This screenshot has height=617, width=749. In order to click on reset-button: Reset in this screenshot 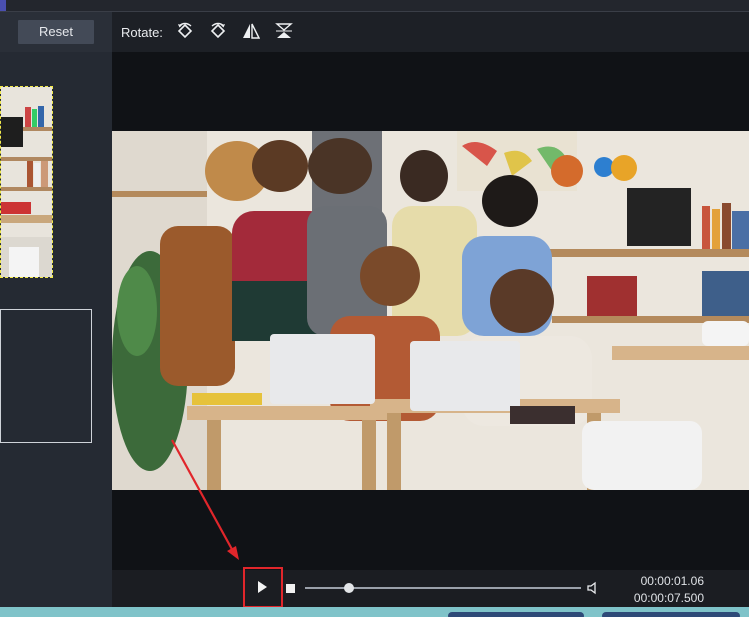, I will do `click(56, 32)`.